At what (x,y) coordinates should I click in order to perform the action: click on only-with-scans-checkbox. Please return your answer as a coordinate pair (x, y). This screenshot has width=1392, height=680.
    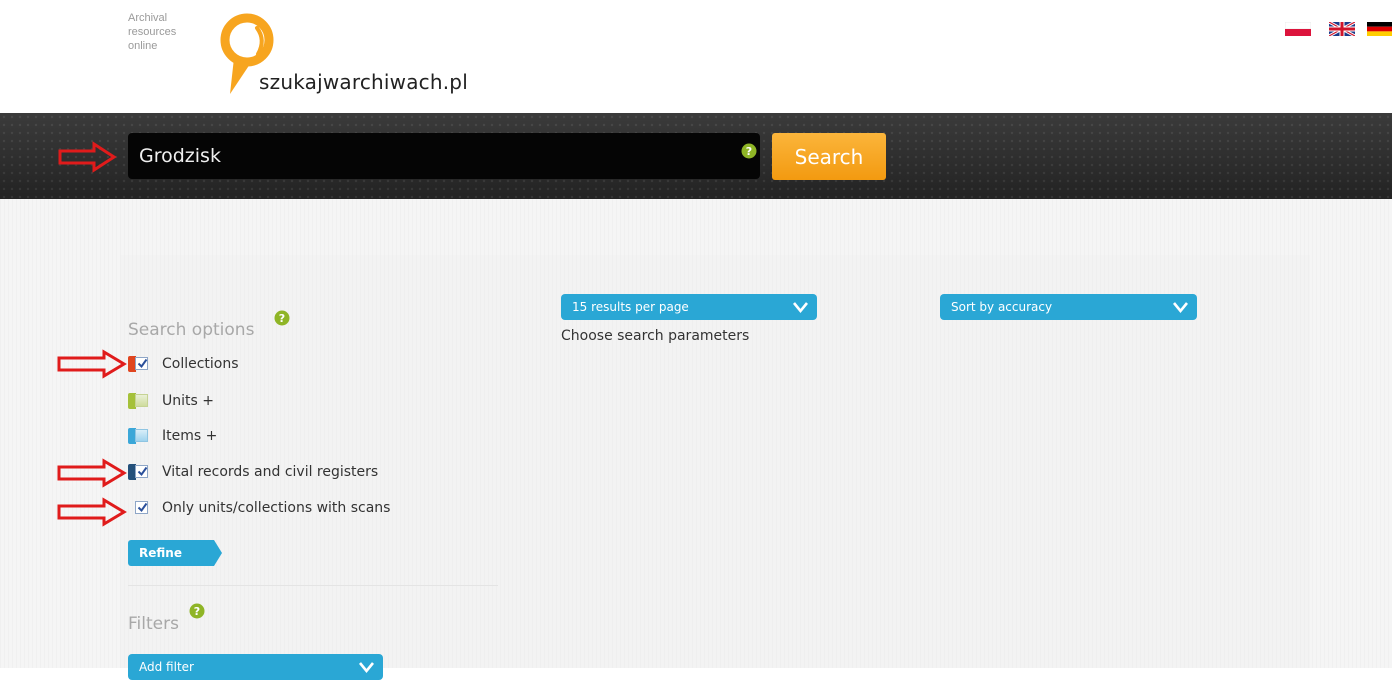
    Looking at the image, I should click on (141, 507).